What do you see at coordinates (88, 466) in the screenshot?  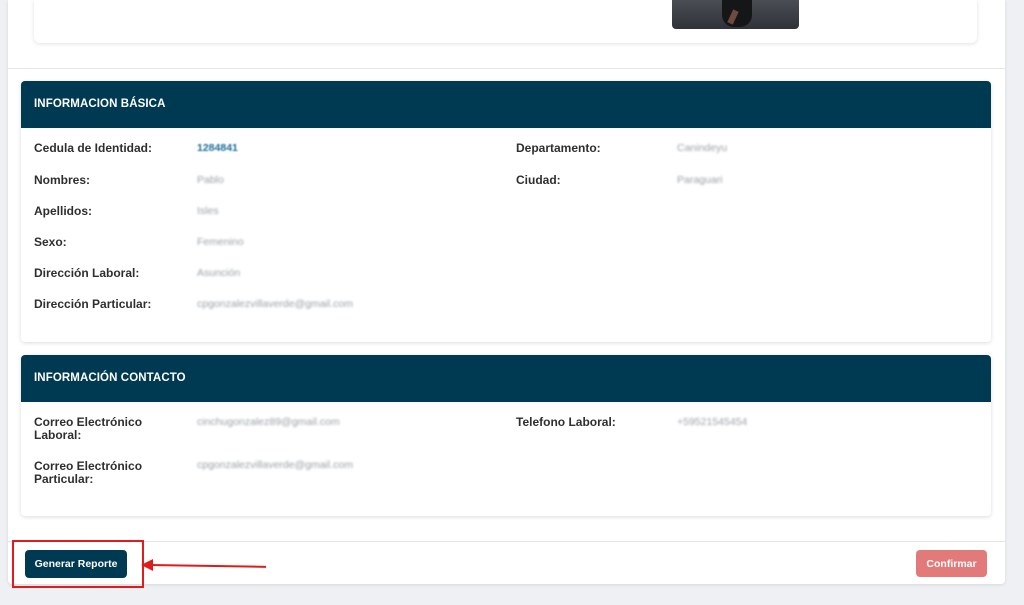 I see `correo-particular-label-line1: Correo Electrónico` at bounding box center [88, 466].